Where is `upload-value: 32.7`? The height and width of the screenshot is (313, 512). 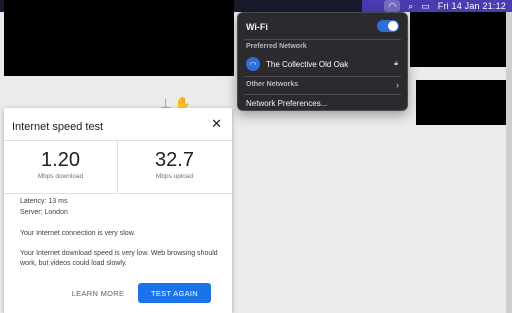
upload-value: 32.7 is located at coordinates (174, 160).